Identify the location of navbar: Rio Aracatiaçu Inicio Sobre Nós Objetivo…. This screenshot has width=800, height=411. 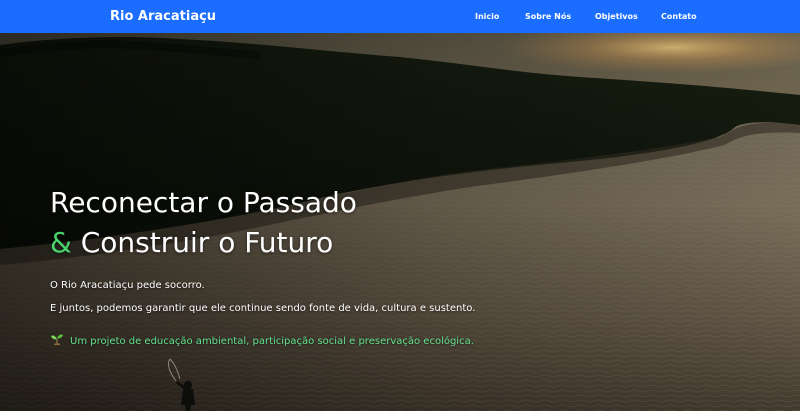
(400, 16).